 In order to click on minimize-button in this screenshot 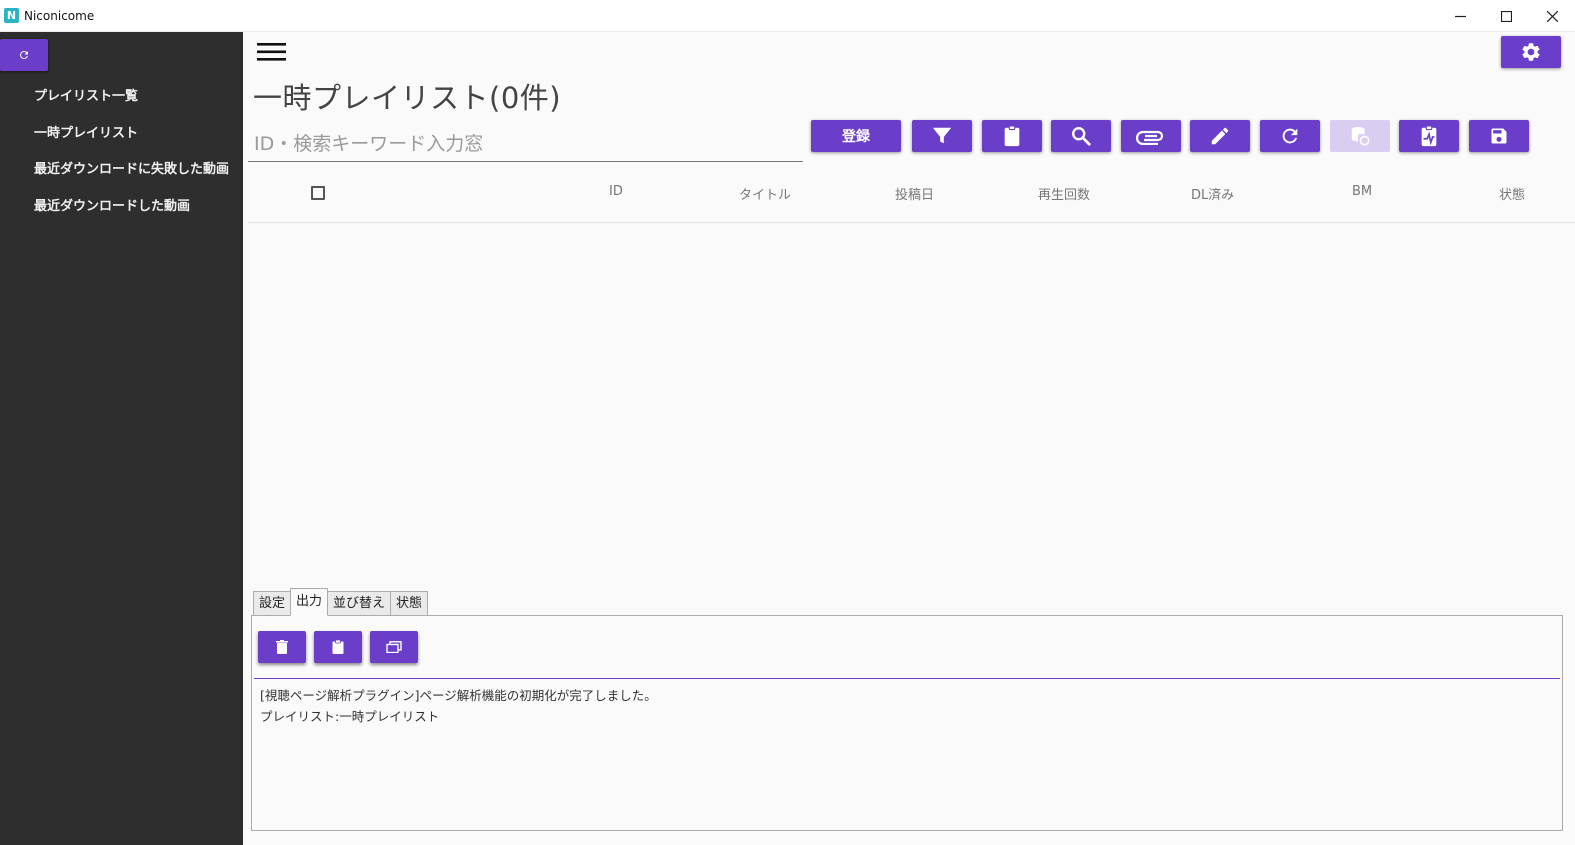, I will do `click(1460, 16)`.